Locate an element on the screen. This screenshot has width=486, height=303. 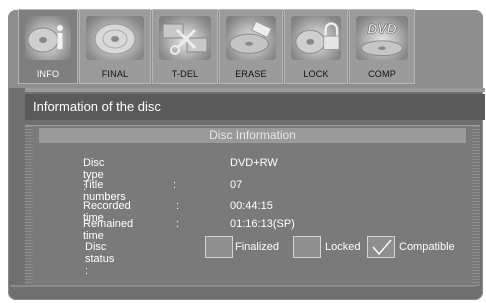
tab-label: LOCK is located at coordinates (316, 74).